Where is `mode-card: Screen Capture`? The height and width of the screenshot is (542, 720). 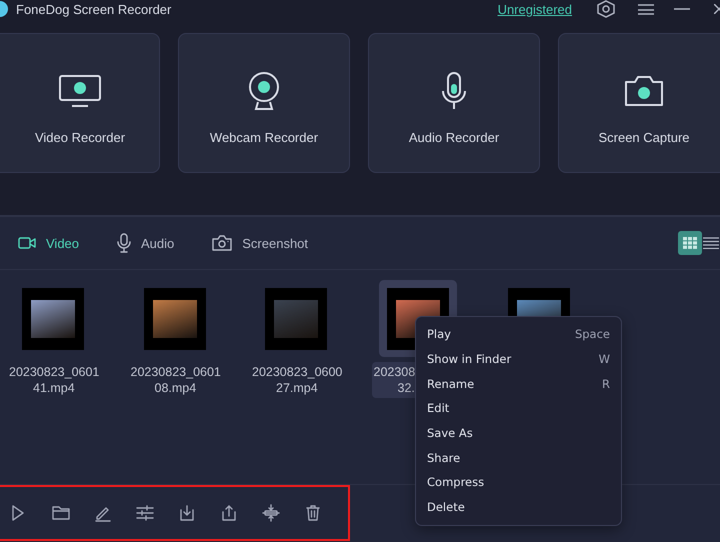
mode-card: Screen Capture is located at coordinates (639, 103).